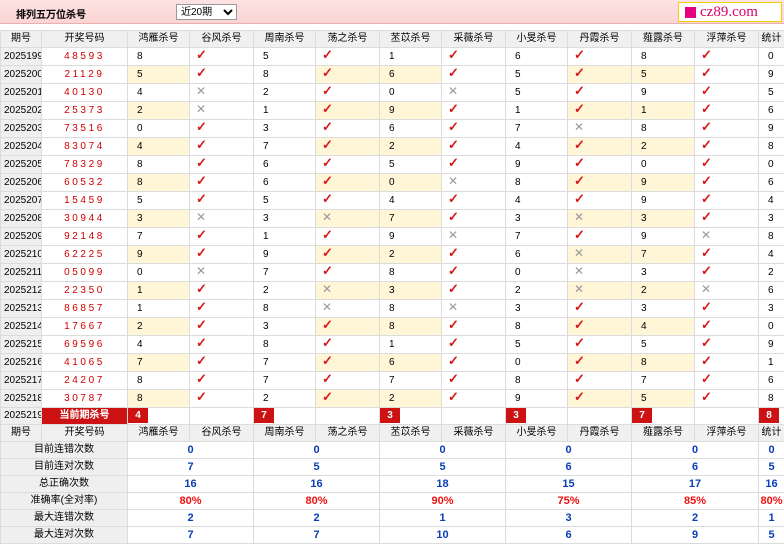 The width and height of the screenshot is (784, 544). What do you see at coordinates (206, 12) in the screenshot?
I see `period-select: 近20期` at bounding box center [206, 12].